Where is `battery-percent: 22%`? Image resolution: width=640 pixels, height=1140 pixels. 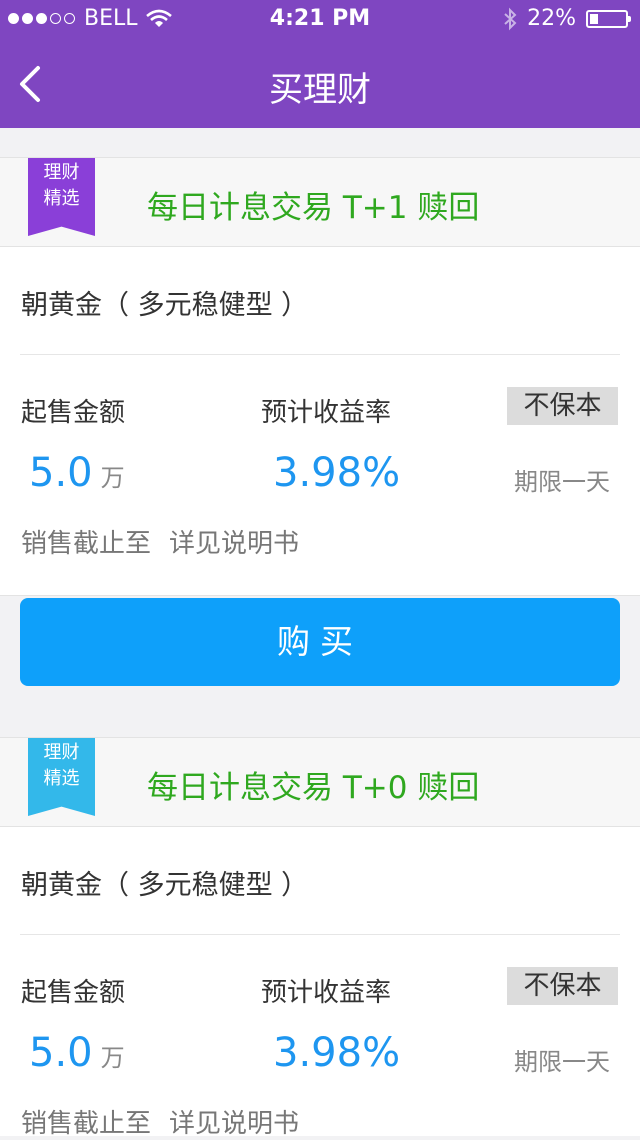 battery-percent: 22% is located at coordinates (551, 18).